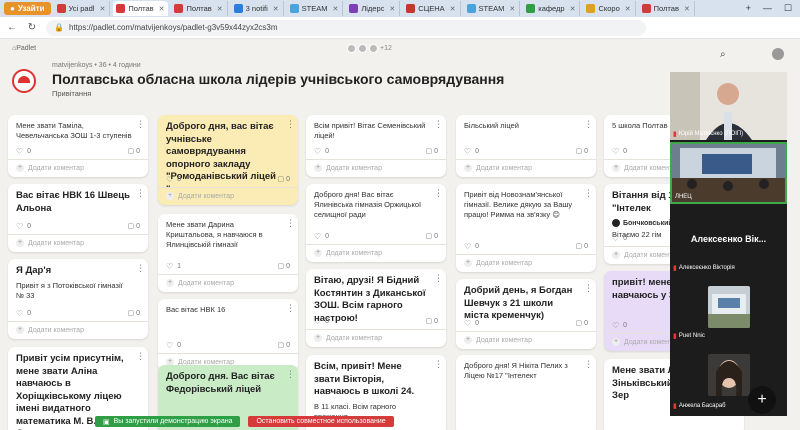  Describe the element at coordinates (728, 335) in the screenshot. I see `participant-tile: ▮ Puet Nnic` at that location.